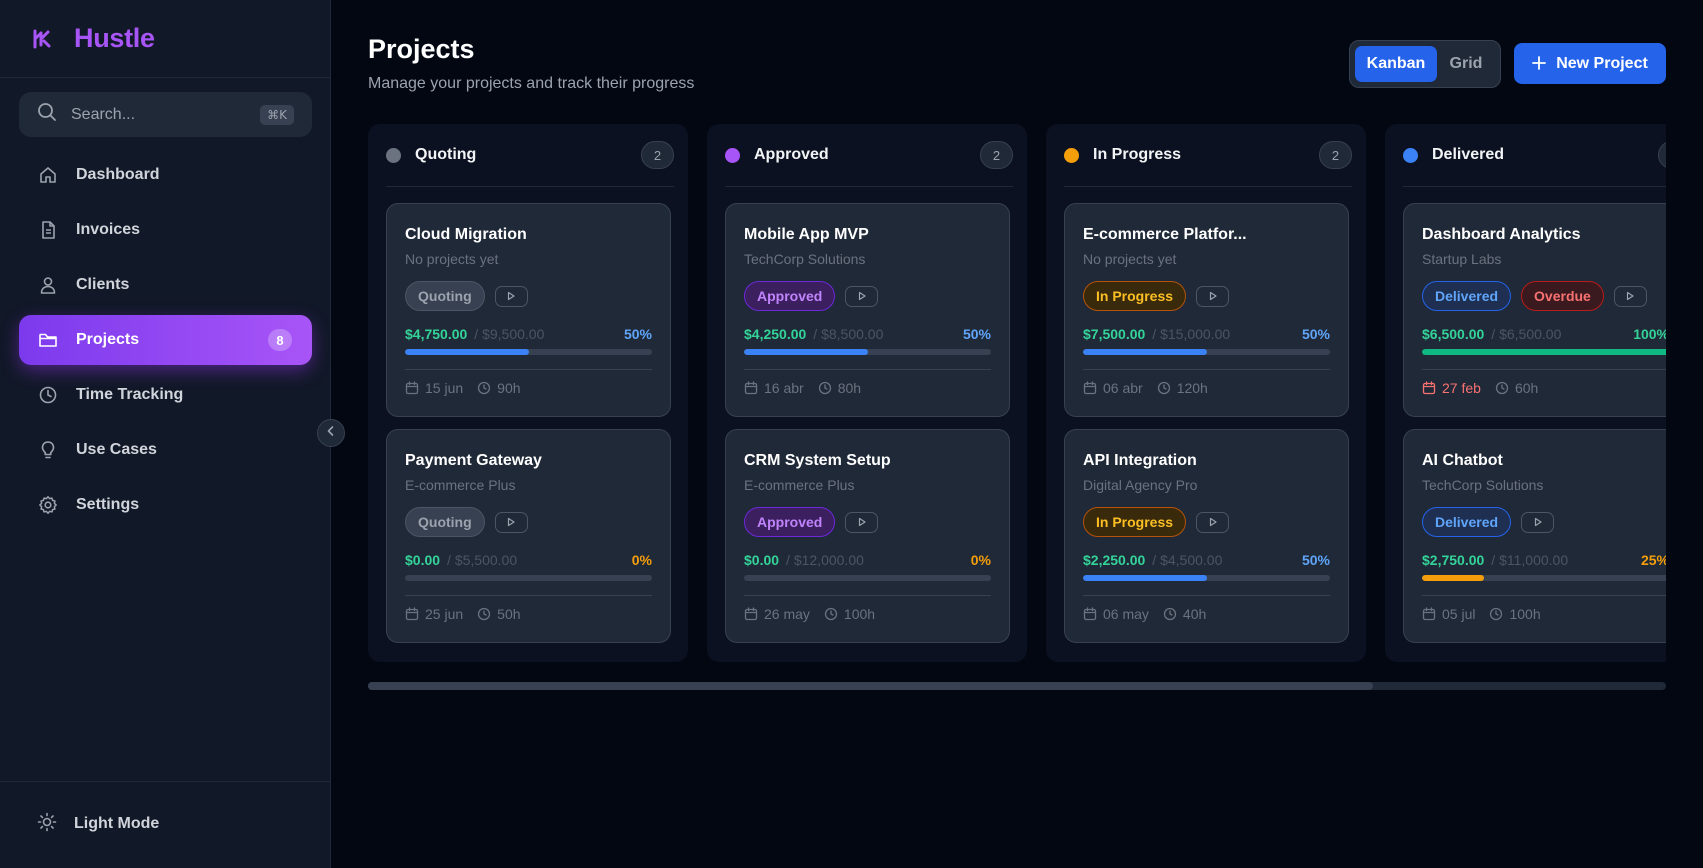  What do you see at coordinates (1396, 64) in the screenshot?
I see `kanban-view-button: Kanban` at bounding box center [1396, 64].